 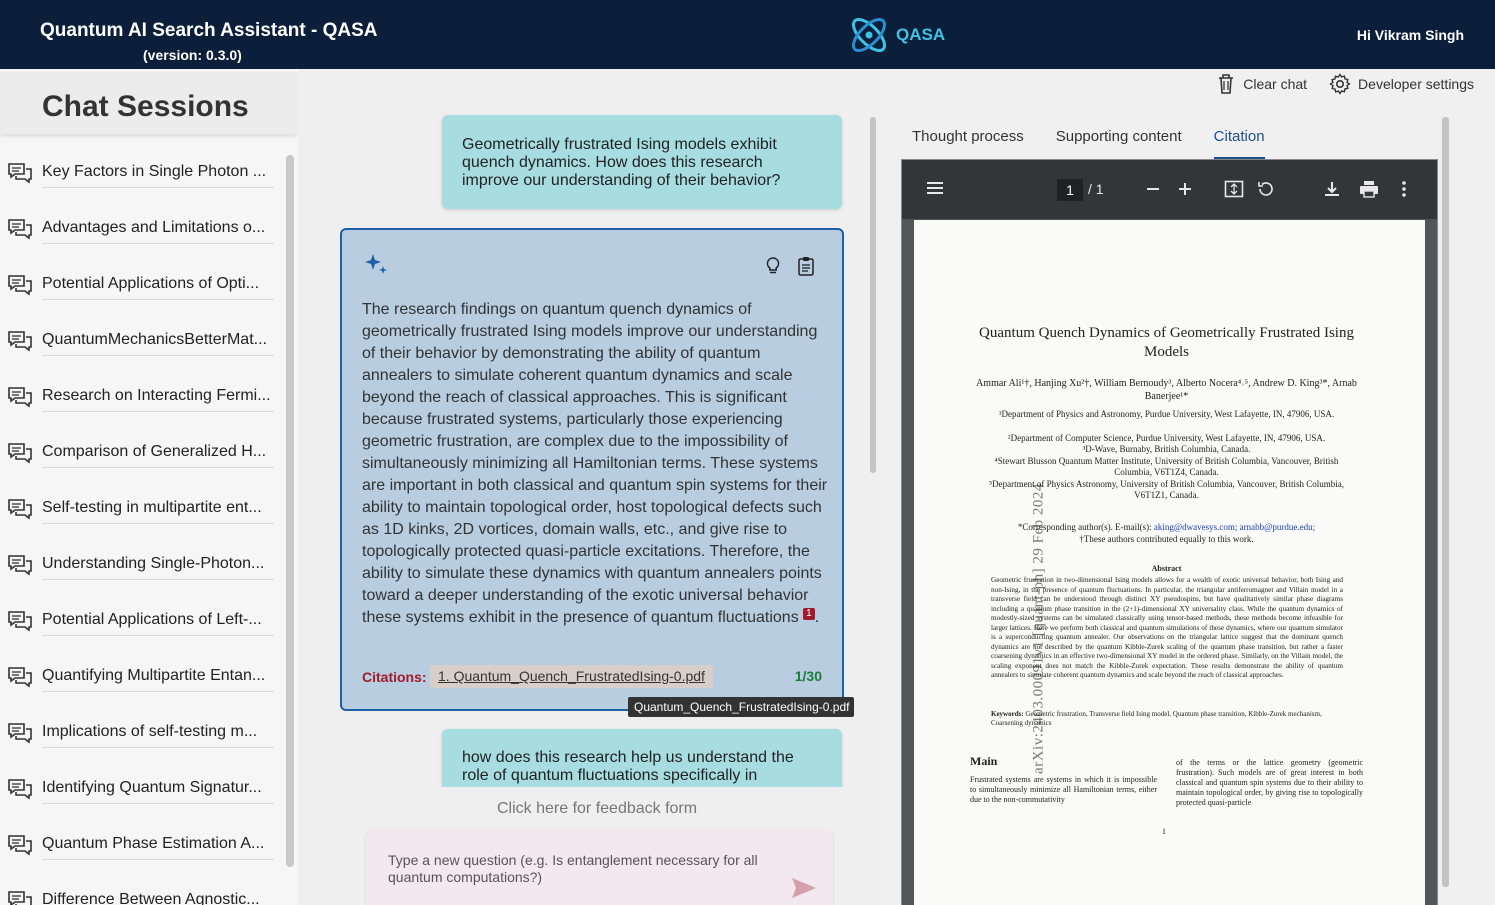 What do you see at coordinates (1185, 189) in the screenshot?
I see `zoom-in-icon` at bounding box center [1185, 189].